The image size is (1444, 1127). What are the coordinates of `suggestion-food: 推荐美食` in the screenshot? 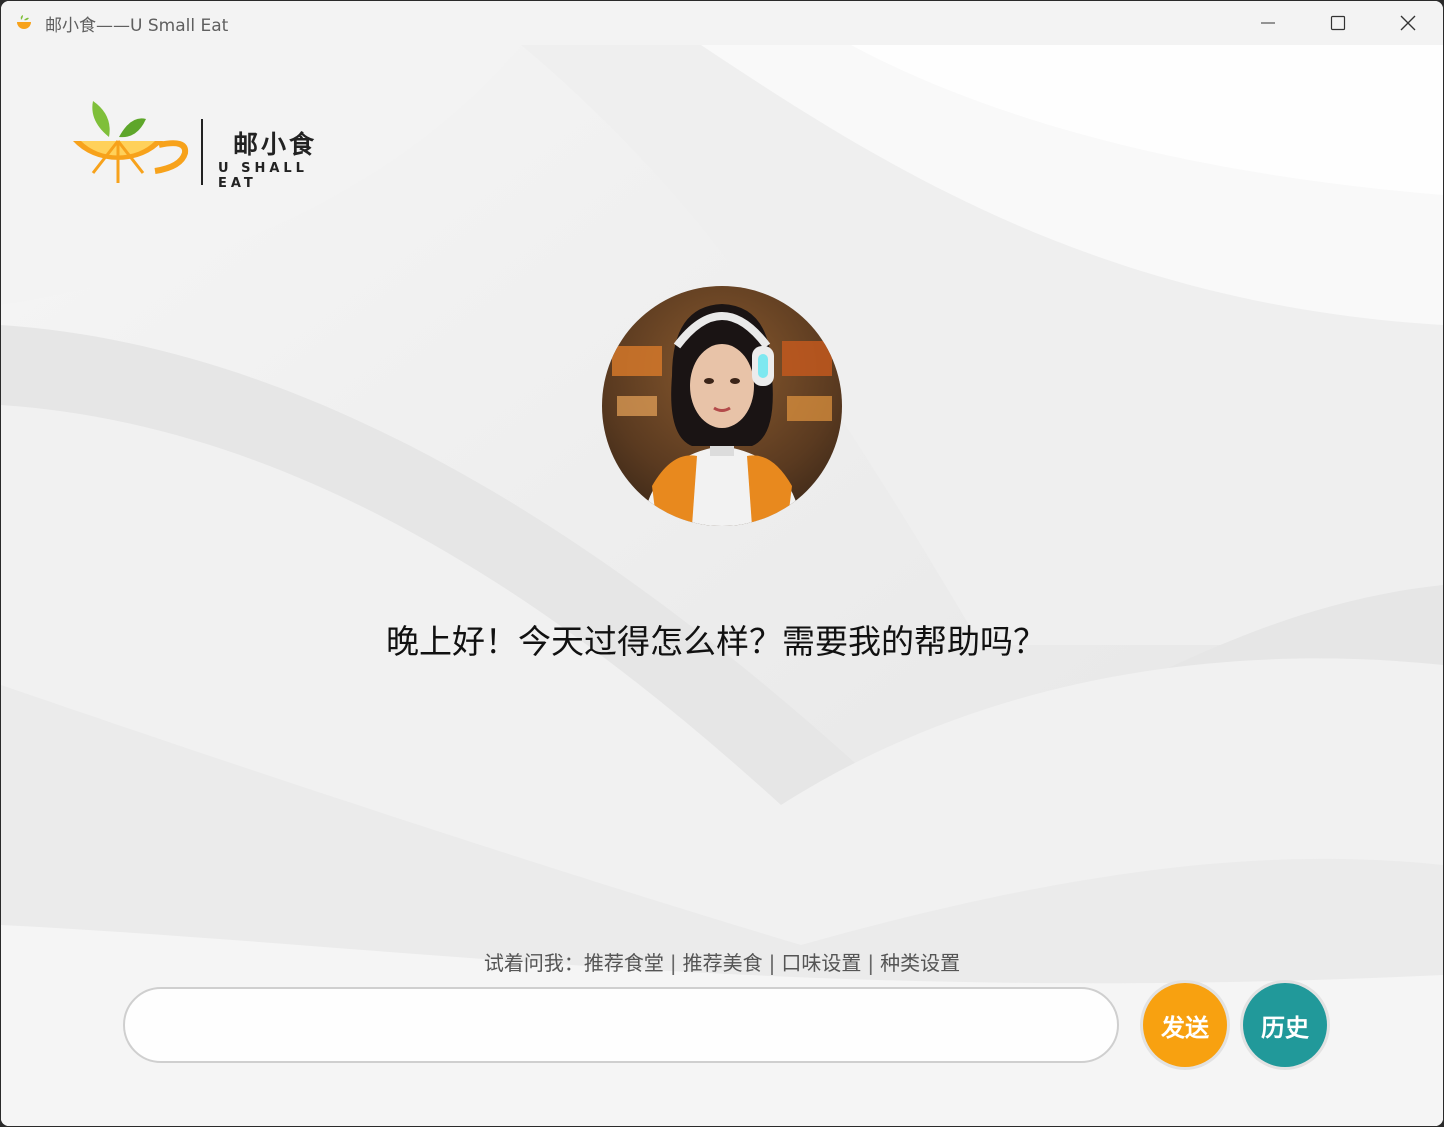 It's located at (723, 963).